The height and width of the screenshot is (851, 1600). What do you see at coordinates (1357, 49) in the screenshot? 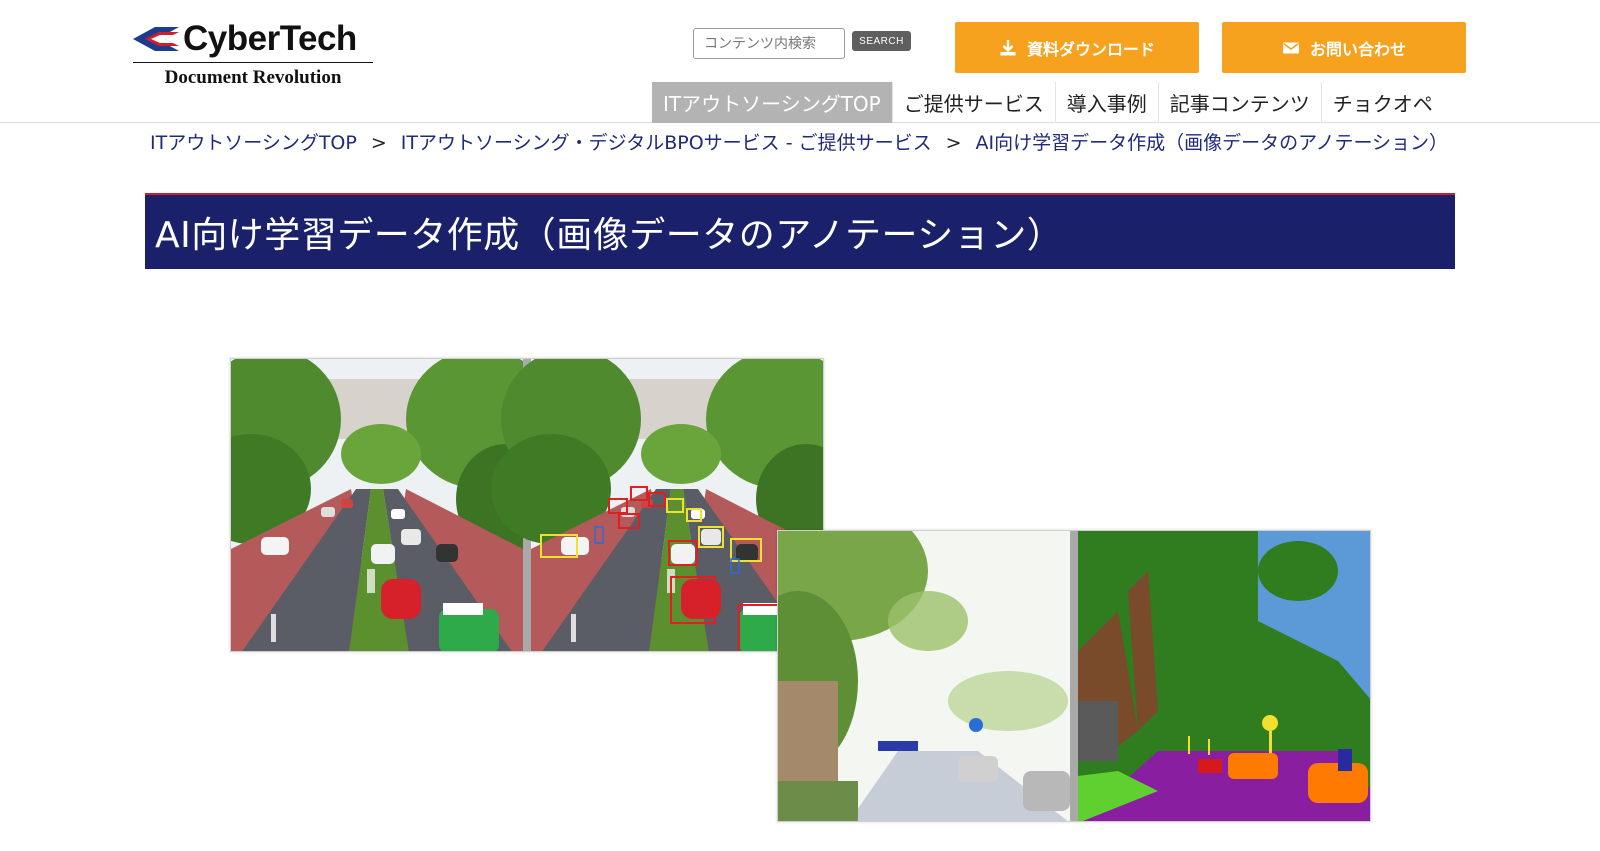
I see `contact-button-label: お問い合わせ` at bounding box center [1357, 49].